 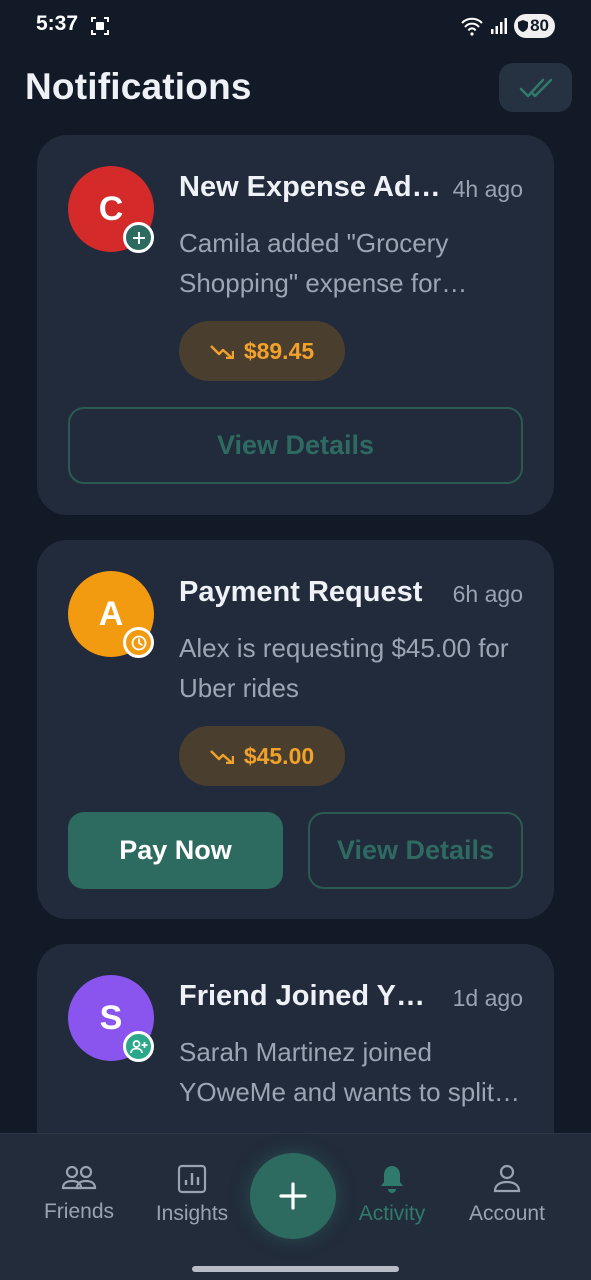 I want to click on amount-value: $89.45, so click(x=279, y=350).